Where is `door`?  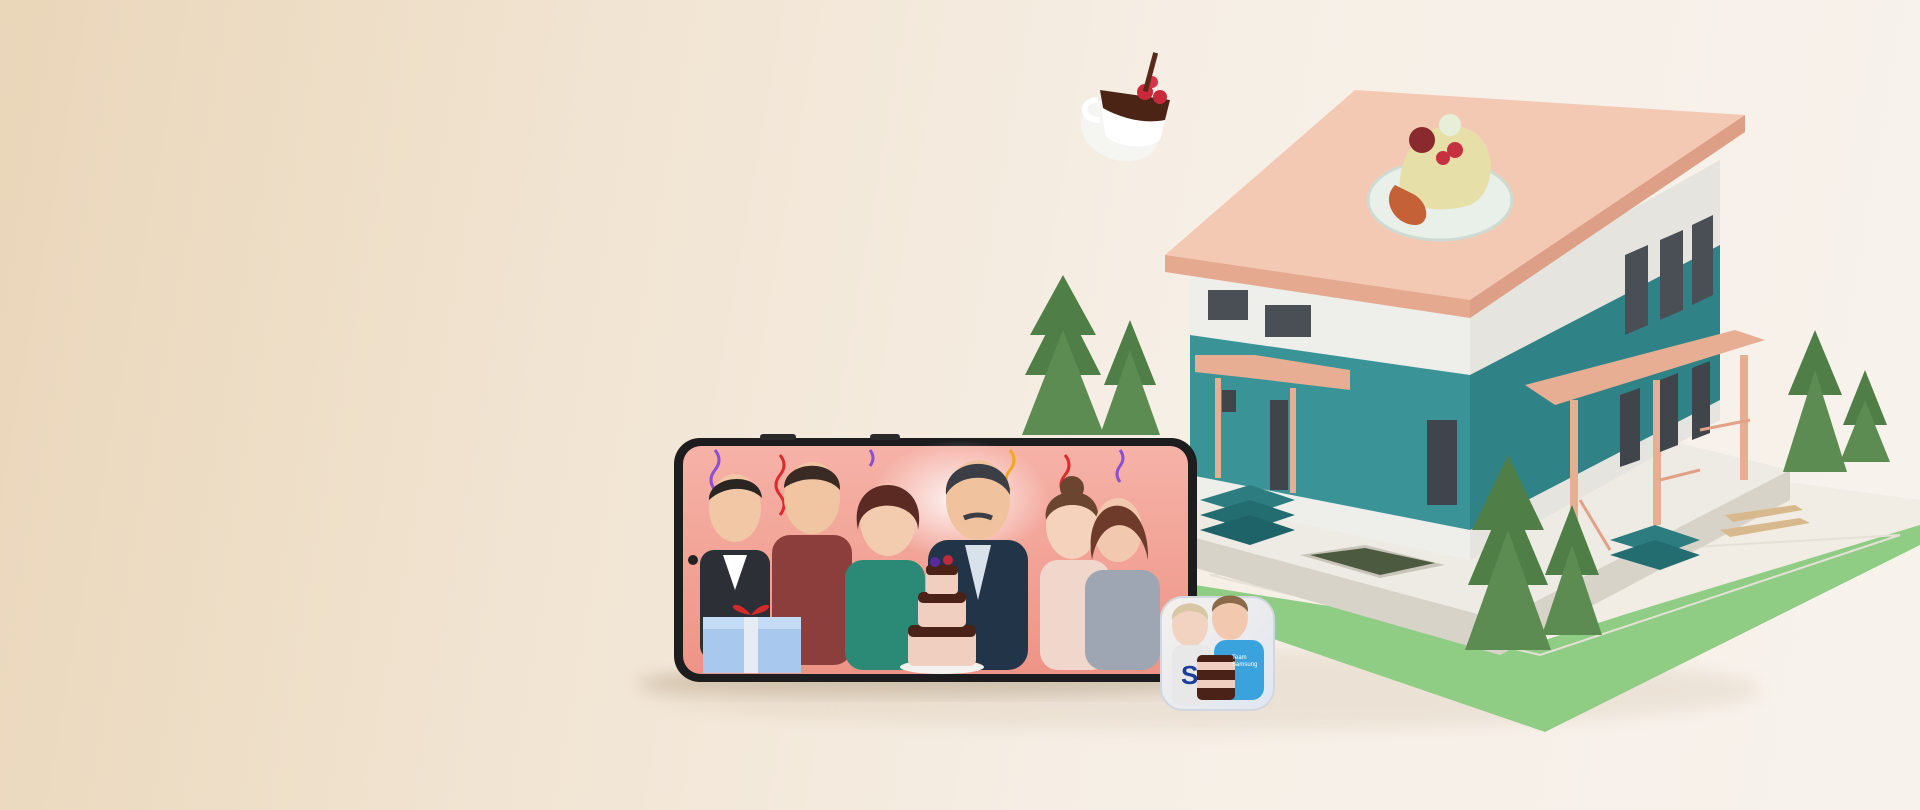 door is located at coordinates (1279, 445).